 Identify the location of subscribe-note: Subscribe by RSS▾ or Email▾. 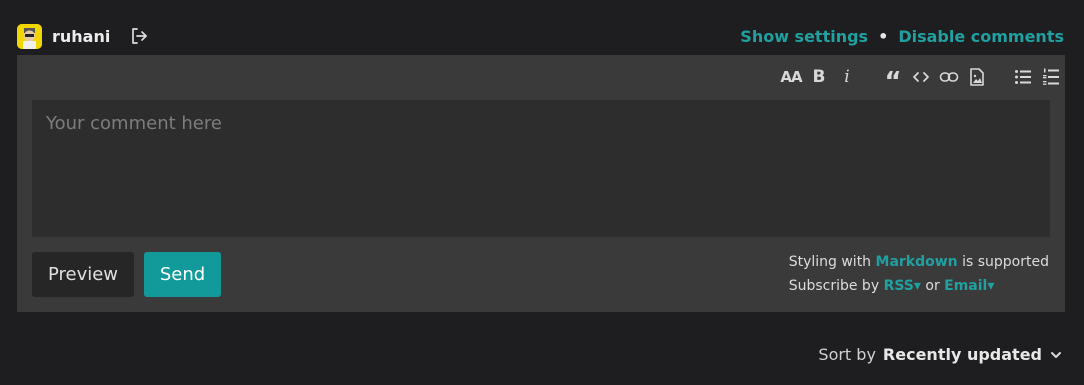
(919, 286).